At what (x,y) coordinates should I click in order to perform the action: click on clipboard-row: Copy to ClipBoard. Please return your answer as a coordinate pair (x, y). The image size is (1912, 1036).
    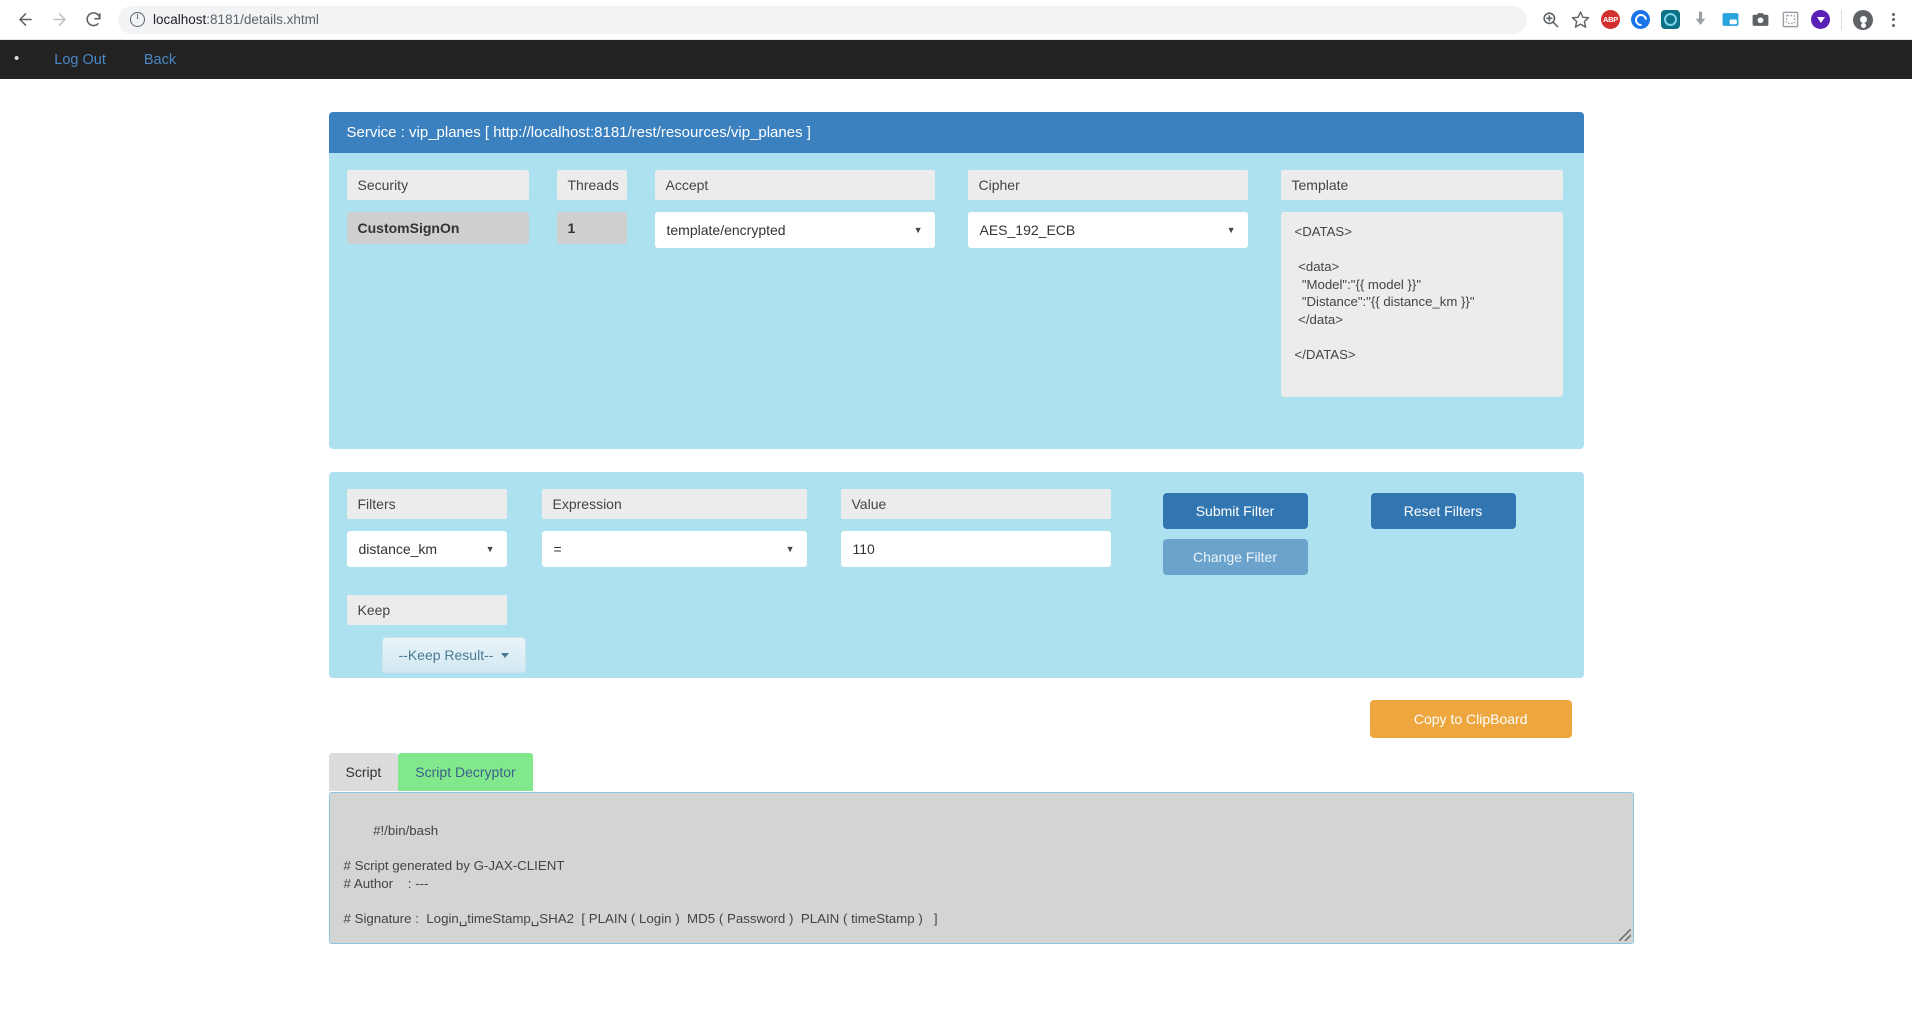
    Looking at the image, I should click on (956, 719).